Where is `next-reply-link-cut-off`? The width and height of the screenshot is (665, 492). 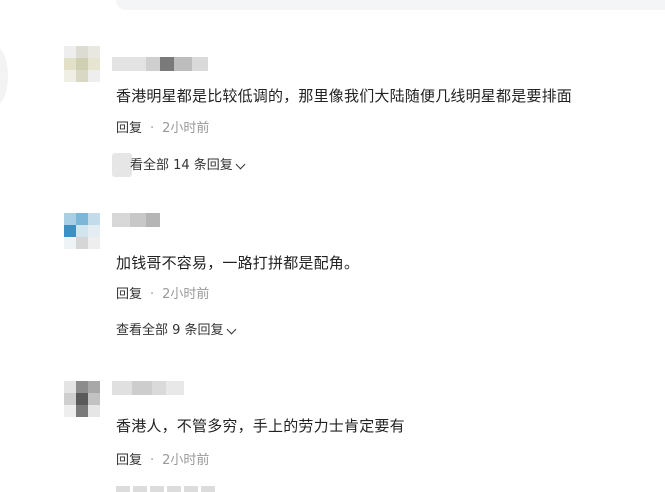 next-reply-link-cut-off is located at coordinates (165, 489).